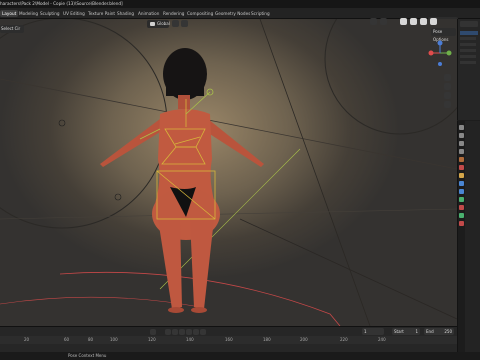 The width and height of the screenshot is (480, 360). I want to click on pan-icon, so click(447, 86).